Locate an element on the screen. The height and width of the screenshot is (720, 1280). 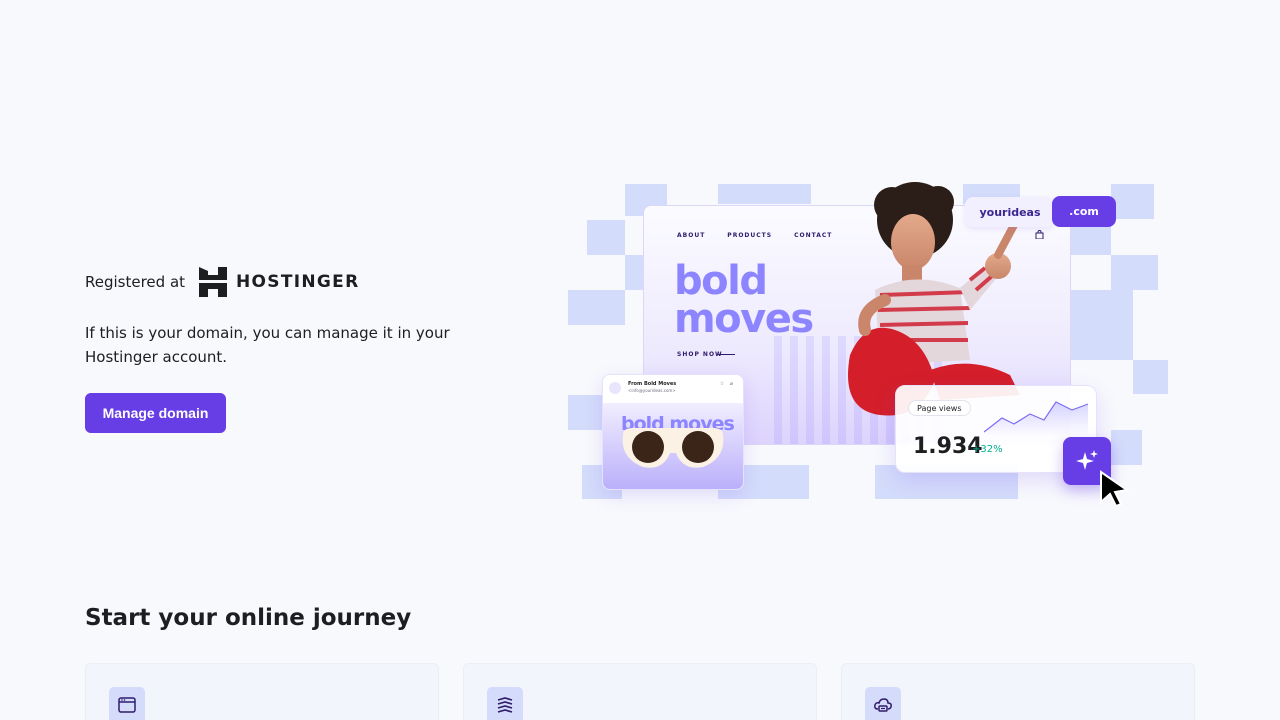
email-sender: From Bold Moves is located at coordinates (652, 384).